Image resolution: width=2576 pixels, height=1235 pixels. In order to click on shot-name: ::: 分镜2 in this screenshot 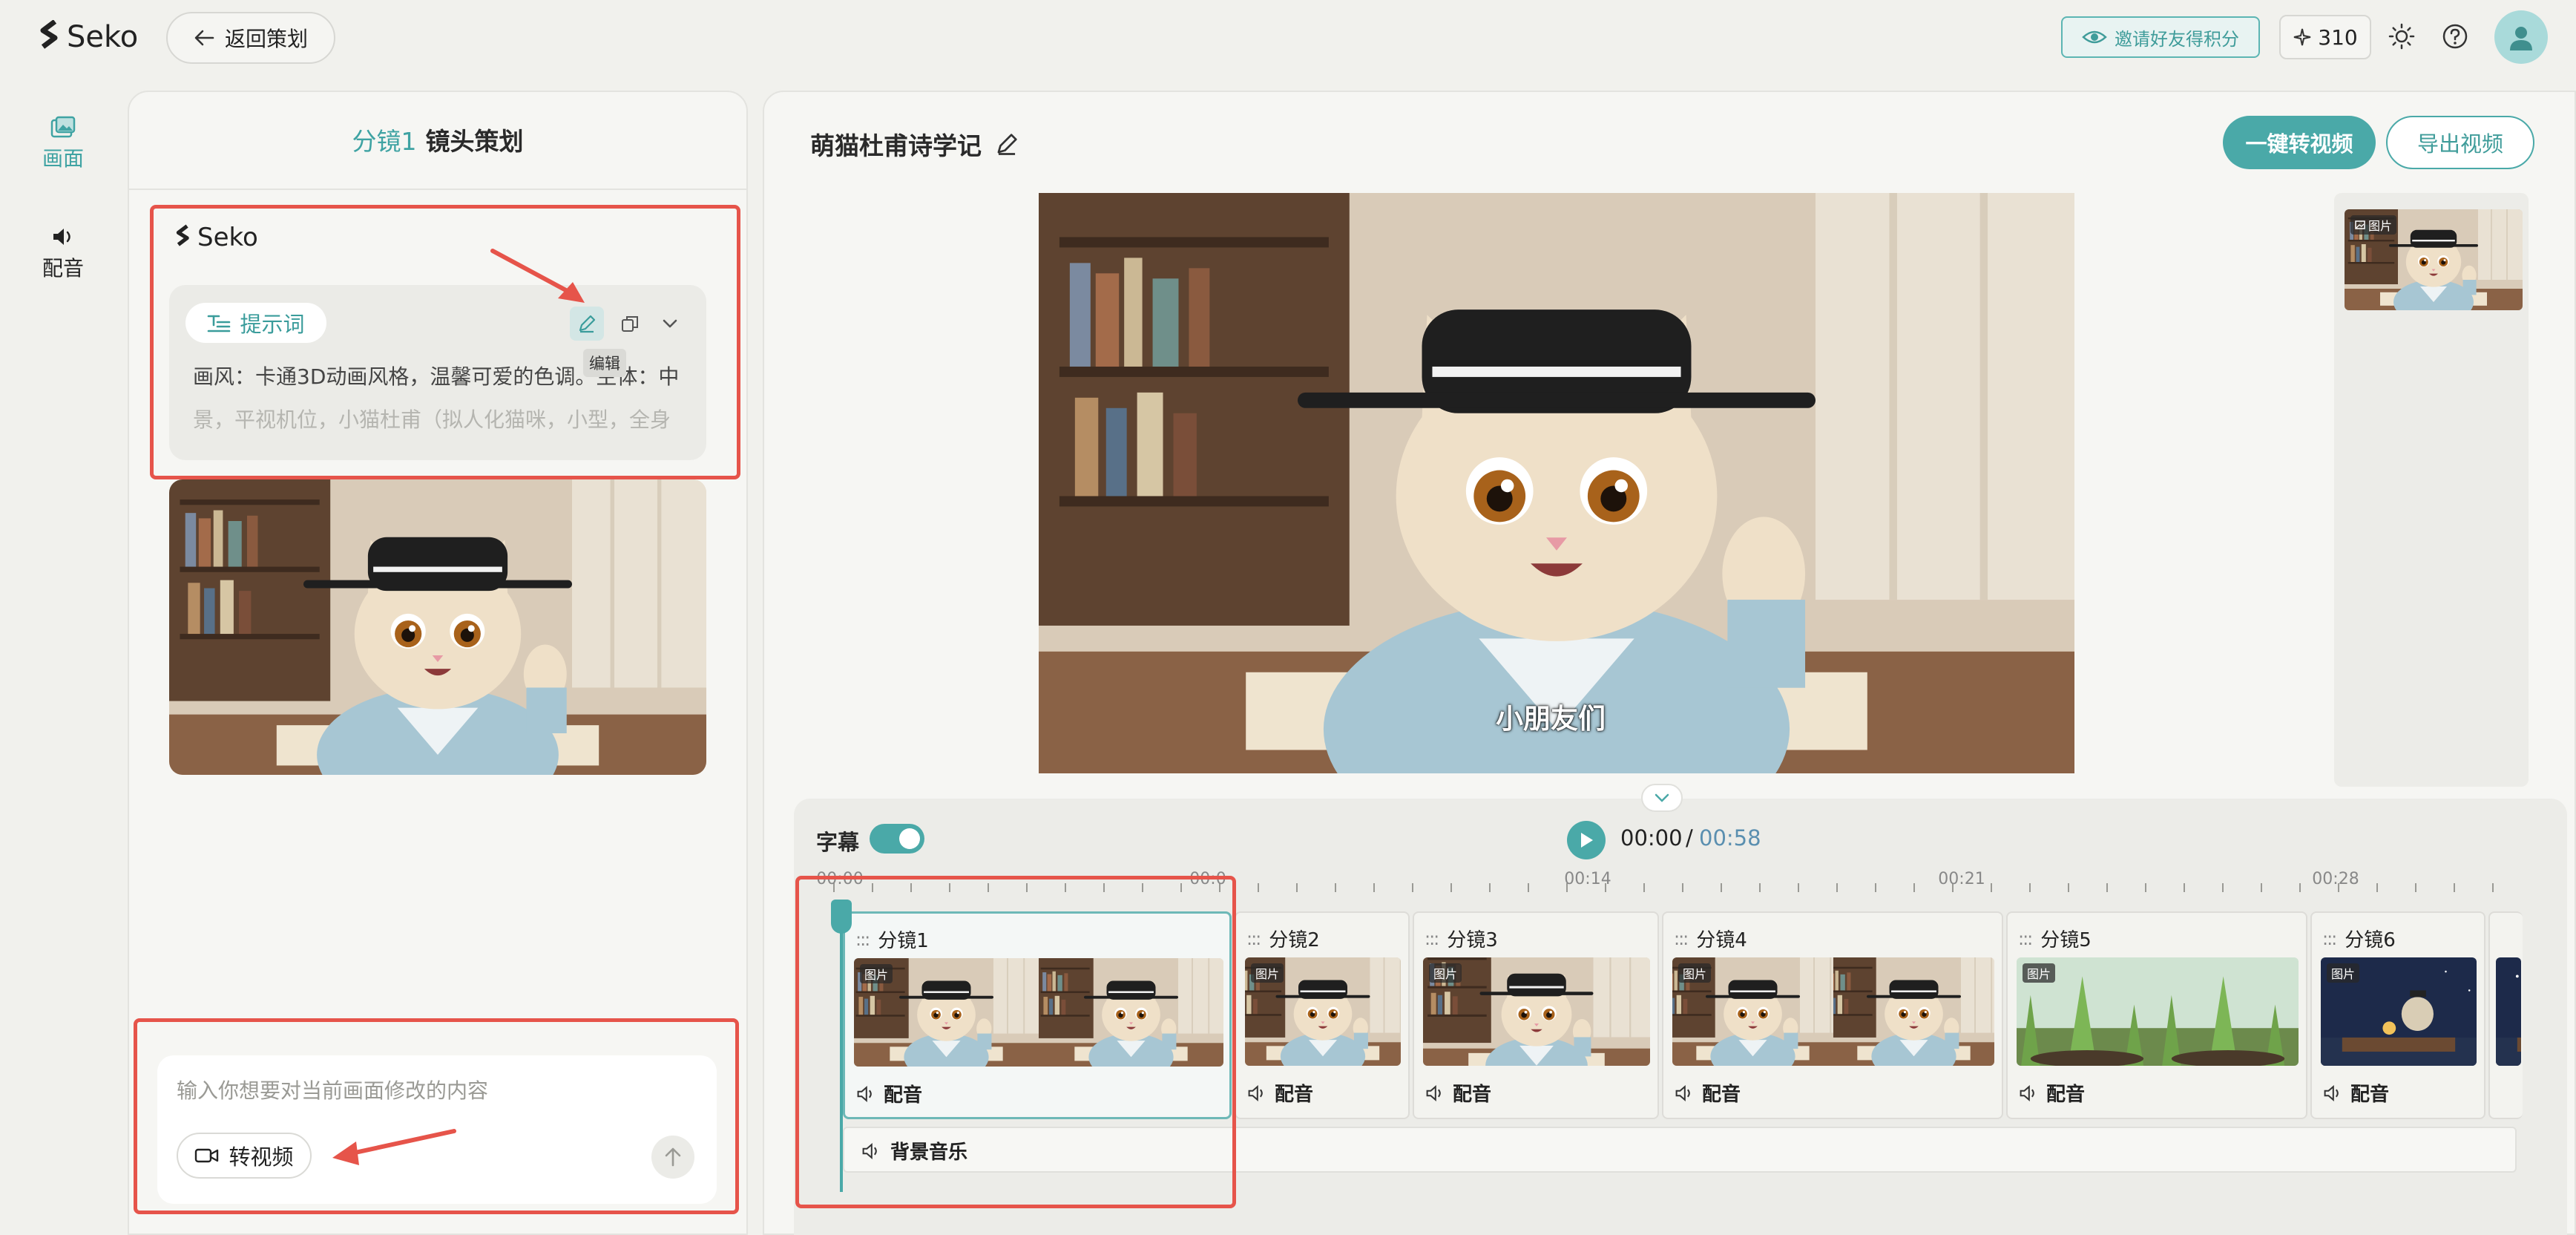, I will do `click(1283, 940)`.